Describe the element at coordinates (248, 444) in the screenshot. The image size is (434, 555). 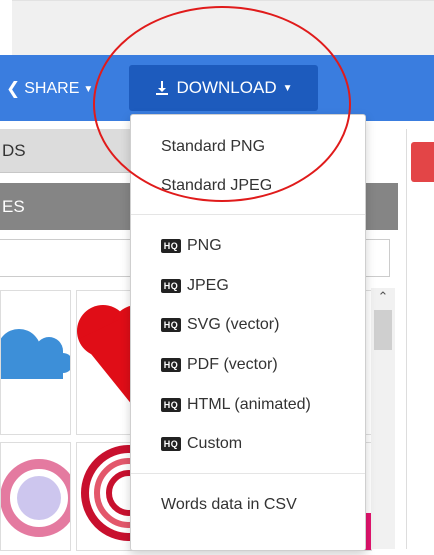
I see `menu-item-custom: HQ Custom` at that location.